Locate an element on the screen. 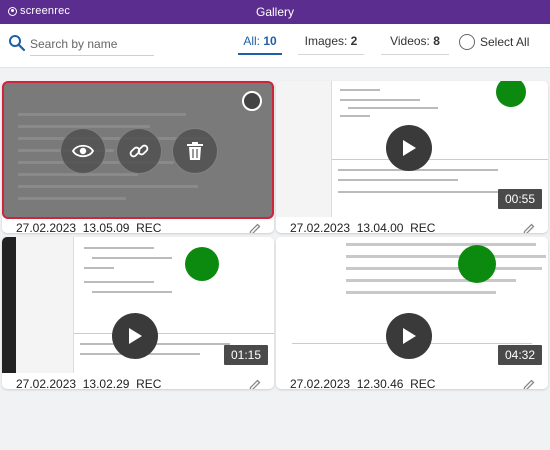 This screenshot has width=550, height=450. filter-images-label: Images: is located at coordinates (326, 41).